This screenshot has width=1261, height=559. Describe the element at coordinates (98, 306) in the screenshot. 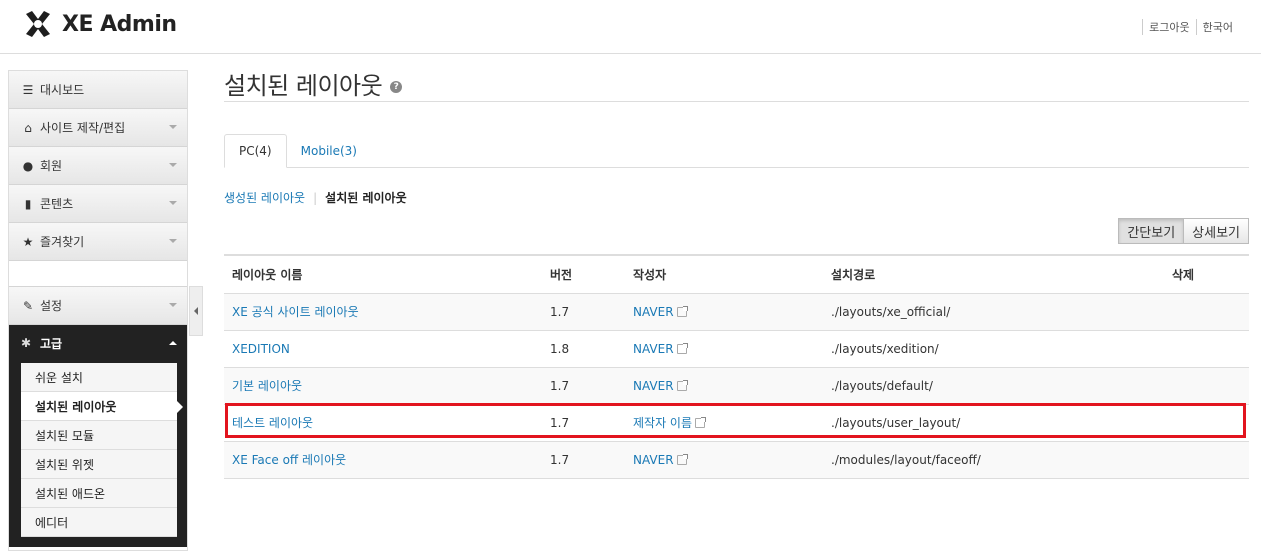

I see `sidebar-item-settings: ✎ 설정` at that location.